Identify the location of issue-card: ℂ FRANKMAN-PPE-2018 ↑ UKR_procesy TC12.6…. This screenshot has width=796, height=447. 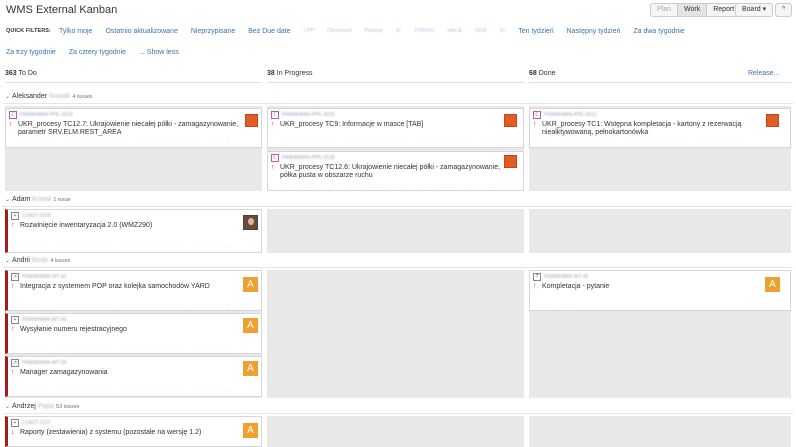
(395, 171).